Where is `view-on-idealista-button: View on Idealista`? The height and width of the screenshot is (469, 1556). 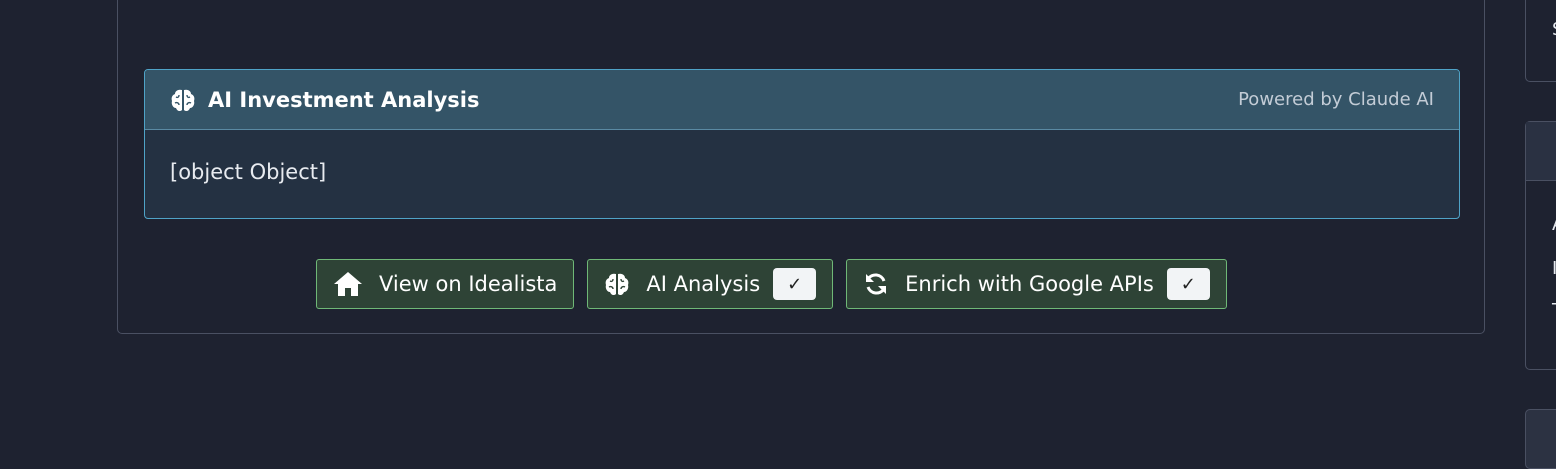
view-on-idealista-button: View on Idealista is located at coordinates (445, 284).